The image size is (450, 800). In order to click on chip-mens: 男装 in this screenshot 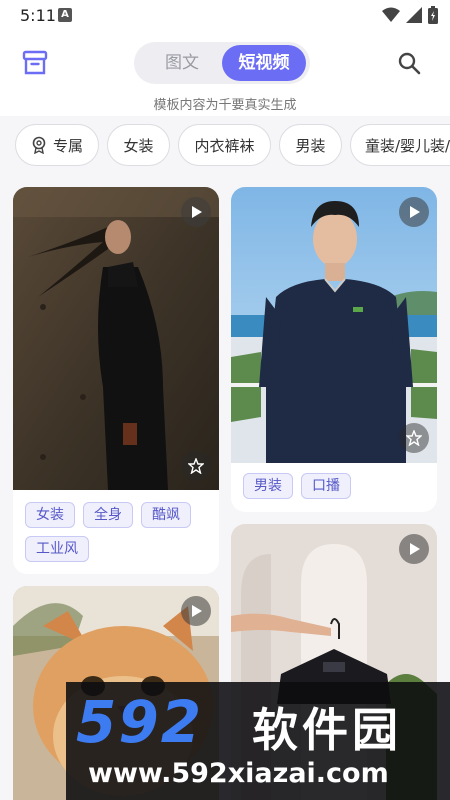, I will do `click(310, 145)`.